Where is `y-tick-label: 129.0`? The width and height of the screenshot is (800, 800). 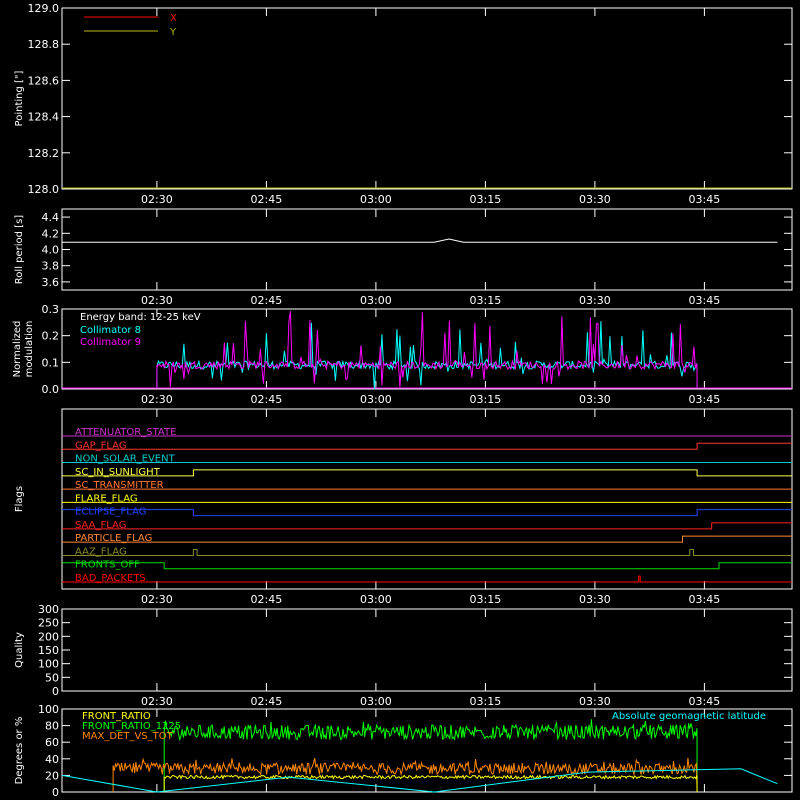
y-tick-label: 129.0 is located at coordinates (44, 8).